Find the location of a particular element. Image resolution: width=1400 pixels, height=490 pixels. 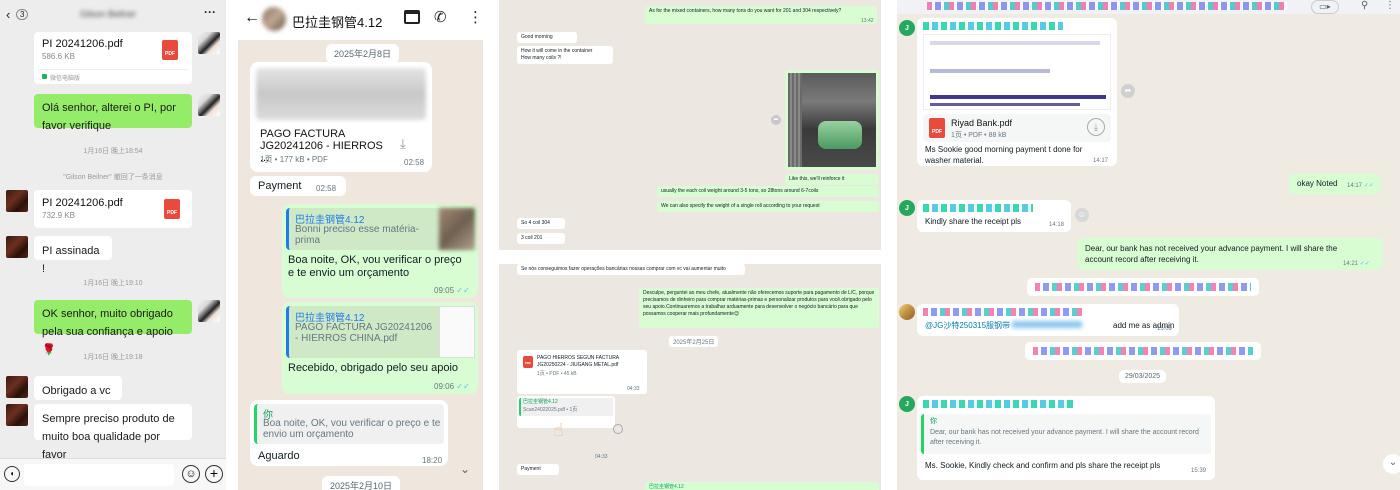

message-text: okay Noted is located at coordinates (1317, 183).